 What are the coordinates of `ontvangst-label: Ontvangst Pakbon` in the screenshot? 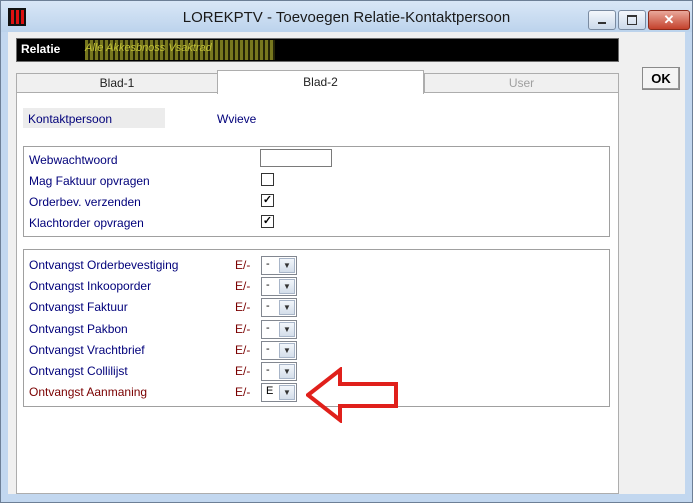 It's located at (78, 329).